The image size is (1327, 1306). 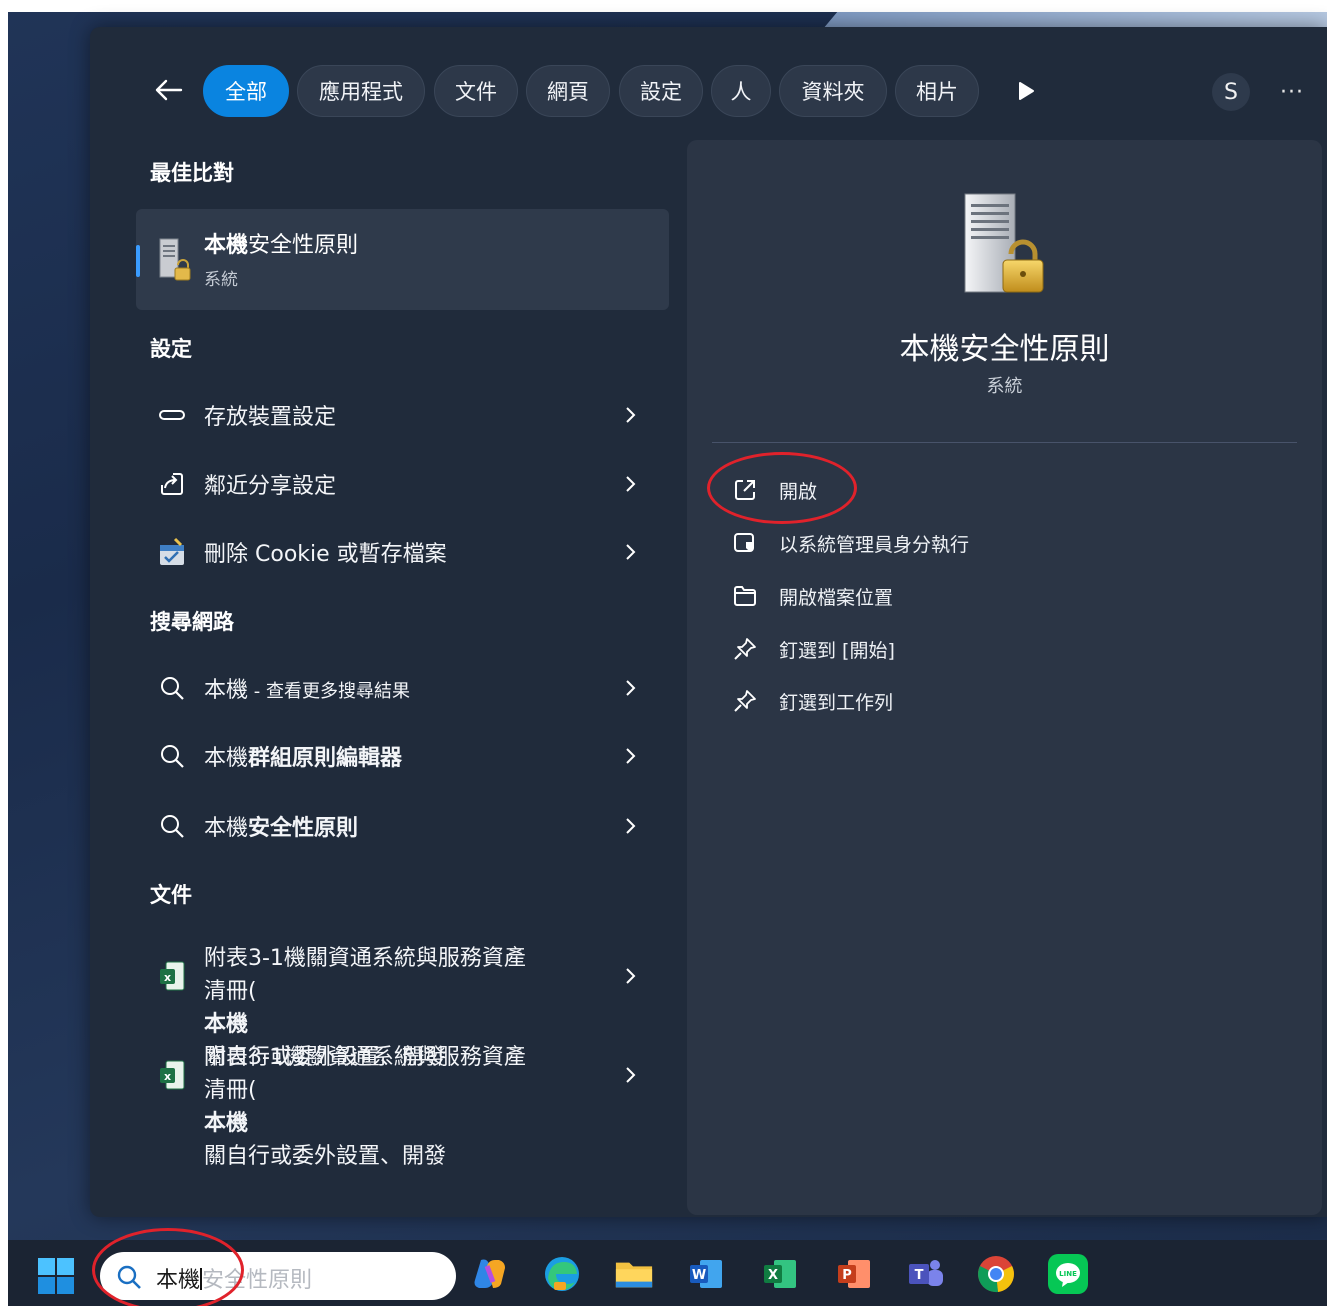 I want to click on settings-item-label: 刪除 Cookie 或暫存檔案, so click(x=325, y=554).